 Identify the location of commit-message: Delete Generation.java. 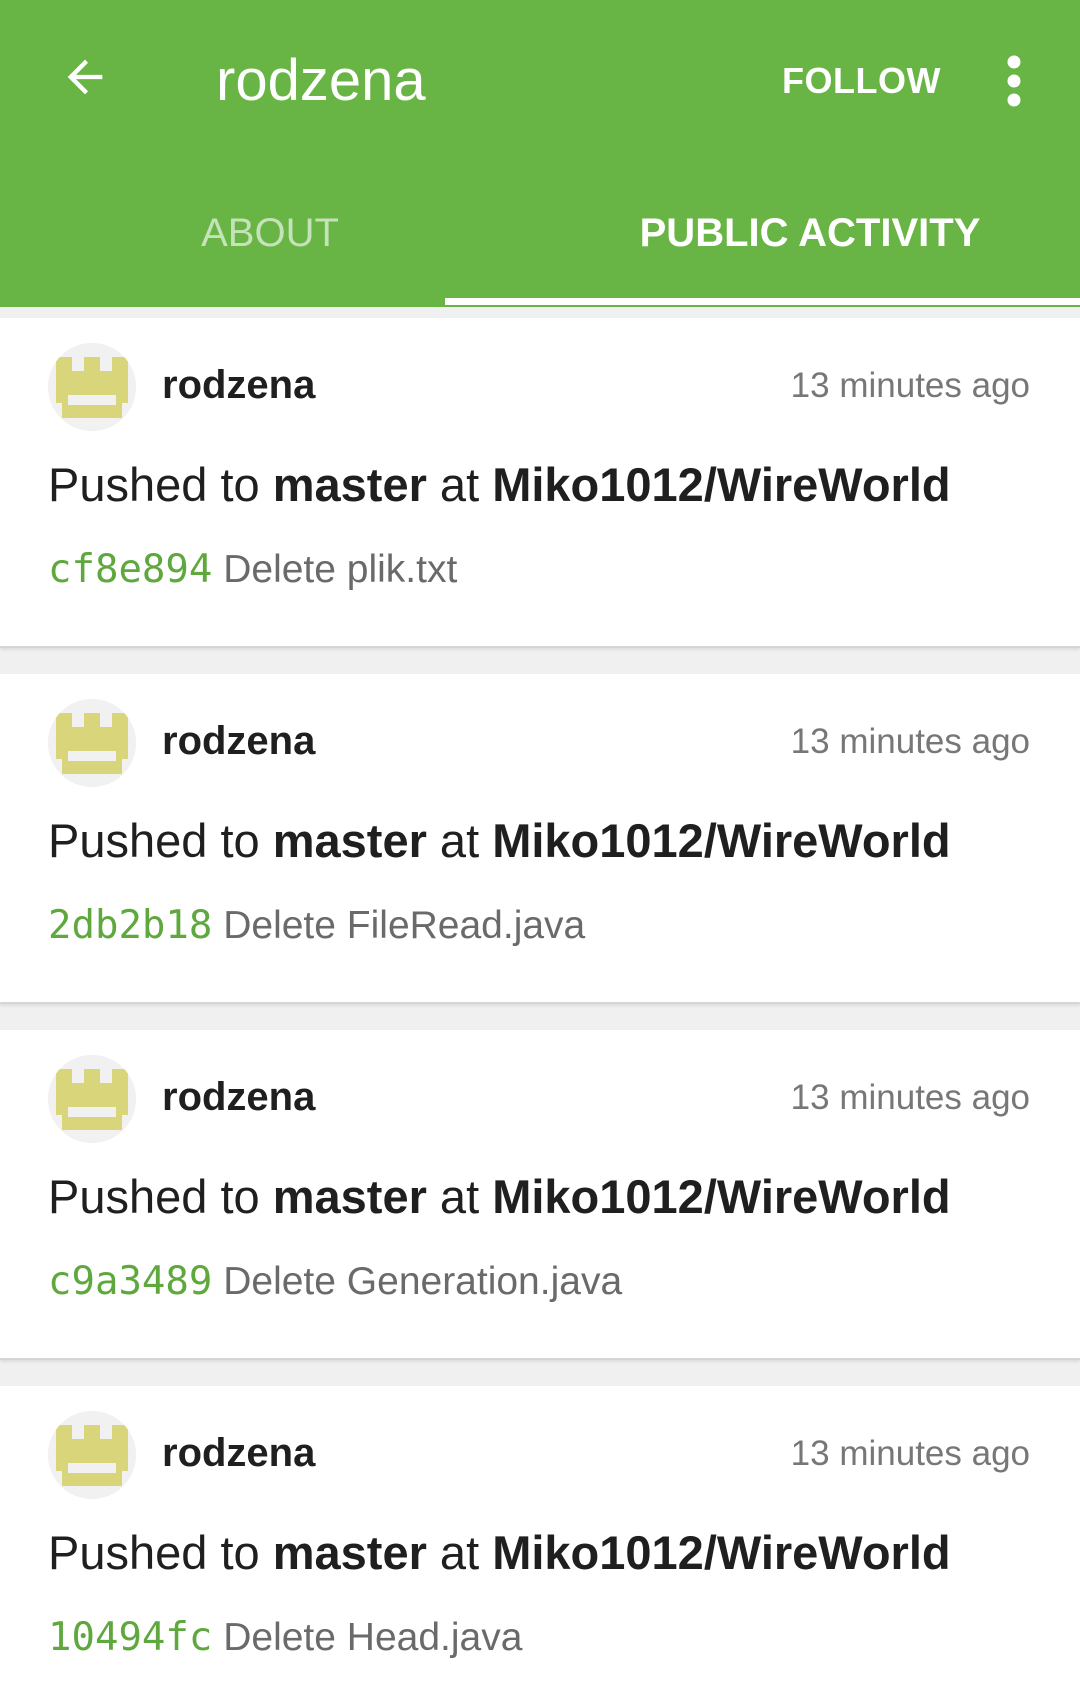
(423, 1281).